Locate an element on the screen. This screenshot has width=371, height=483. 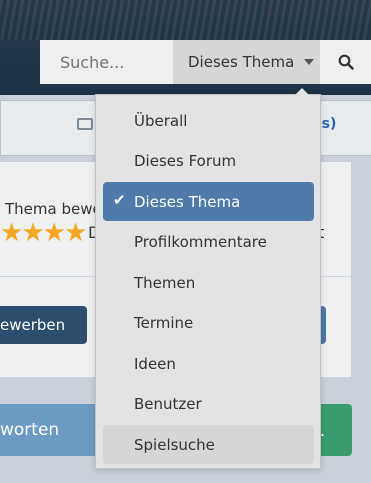
menu-item-label: Spielsuche is located at coordinates (174, 444).